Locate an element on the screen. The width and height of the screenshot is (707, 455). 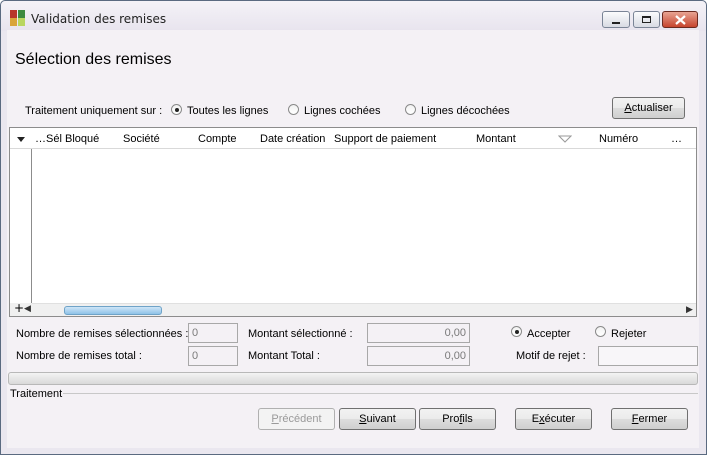
radio-reject is located at coordinates (600, 331).